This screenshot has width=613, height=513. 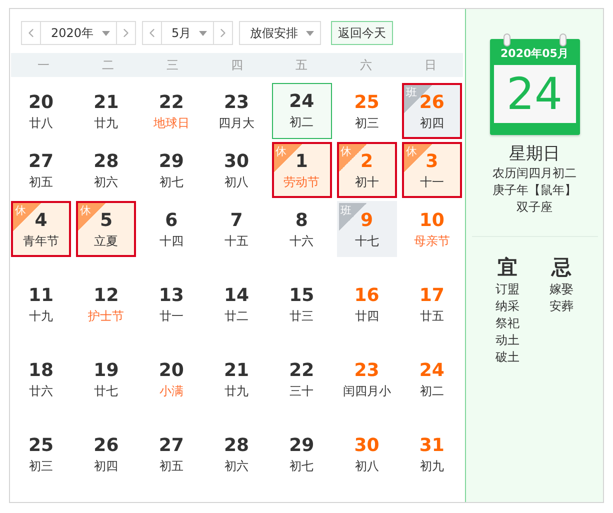 What do you see at coordinates (366, 182) in the screenshot?
I see `lunar-date: 初十` at bounding box center [366, 182].